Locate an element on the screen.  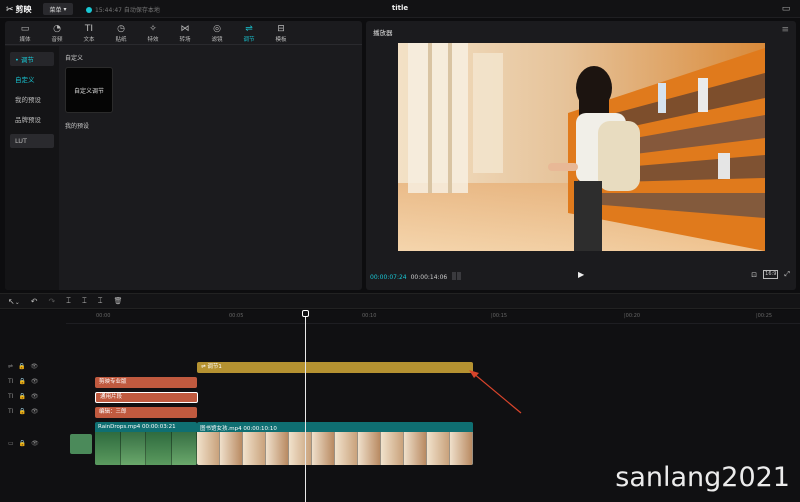
playhead-line is located at coordinates (305, 406).